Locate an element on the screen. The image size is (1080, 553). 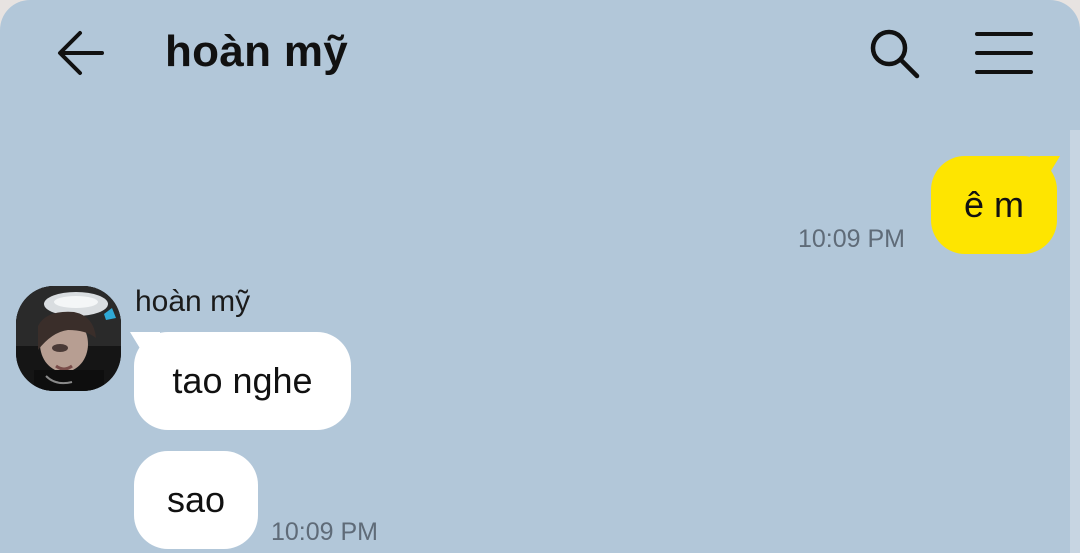
message-text: sao is located at coordinates (196, 499).